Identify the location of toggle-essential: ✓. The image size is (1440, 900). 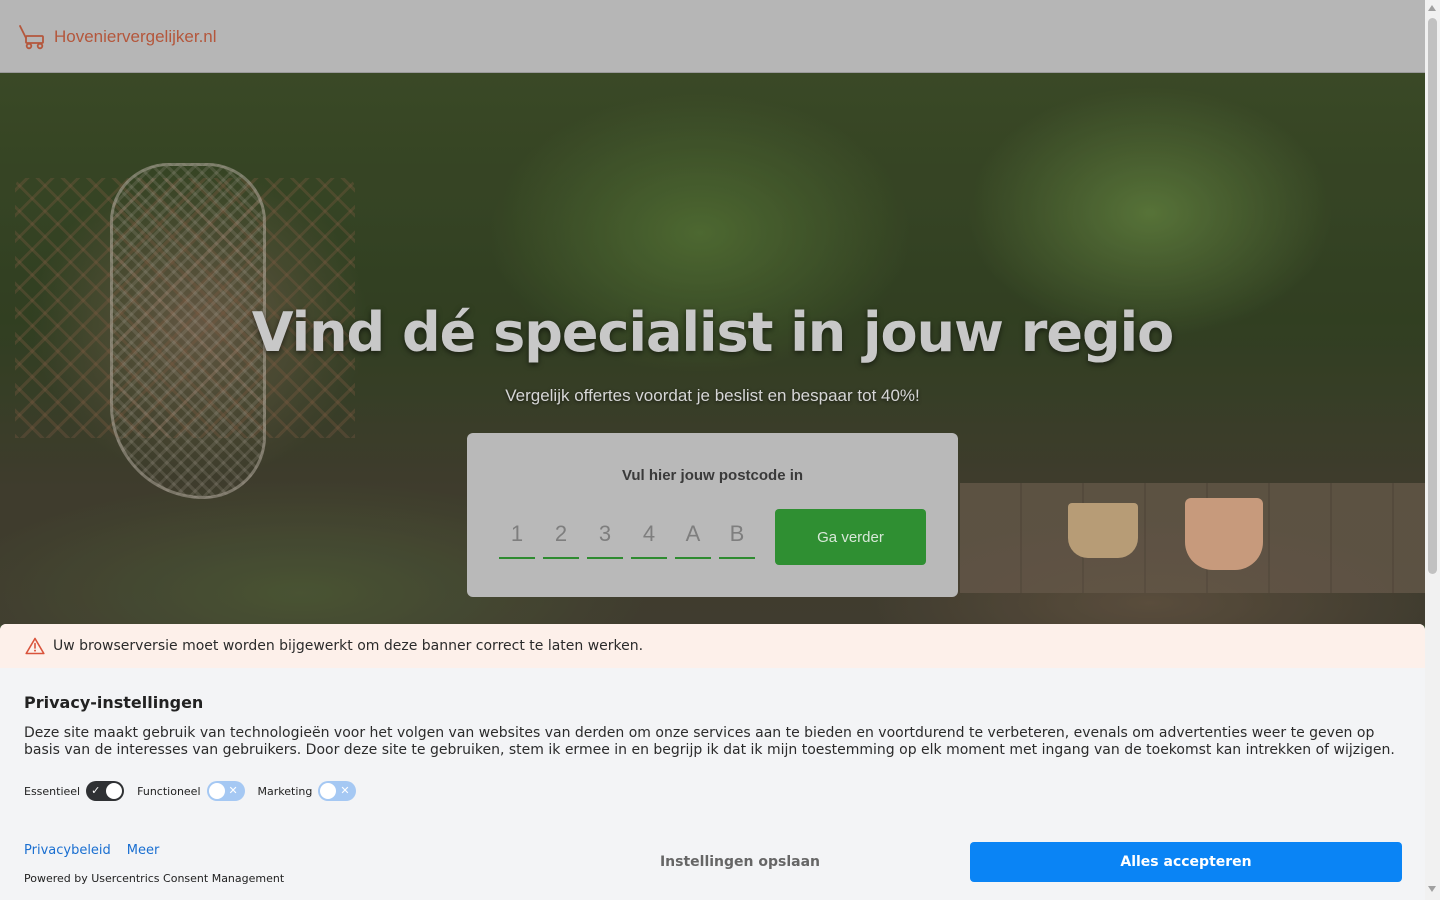
(105, 791).